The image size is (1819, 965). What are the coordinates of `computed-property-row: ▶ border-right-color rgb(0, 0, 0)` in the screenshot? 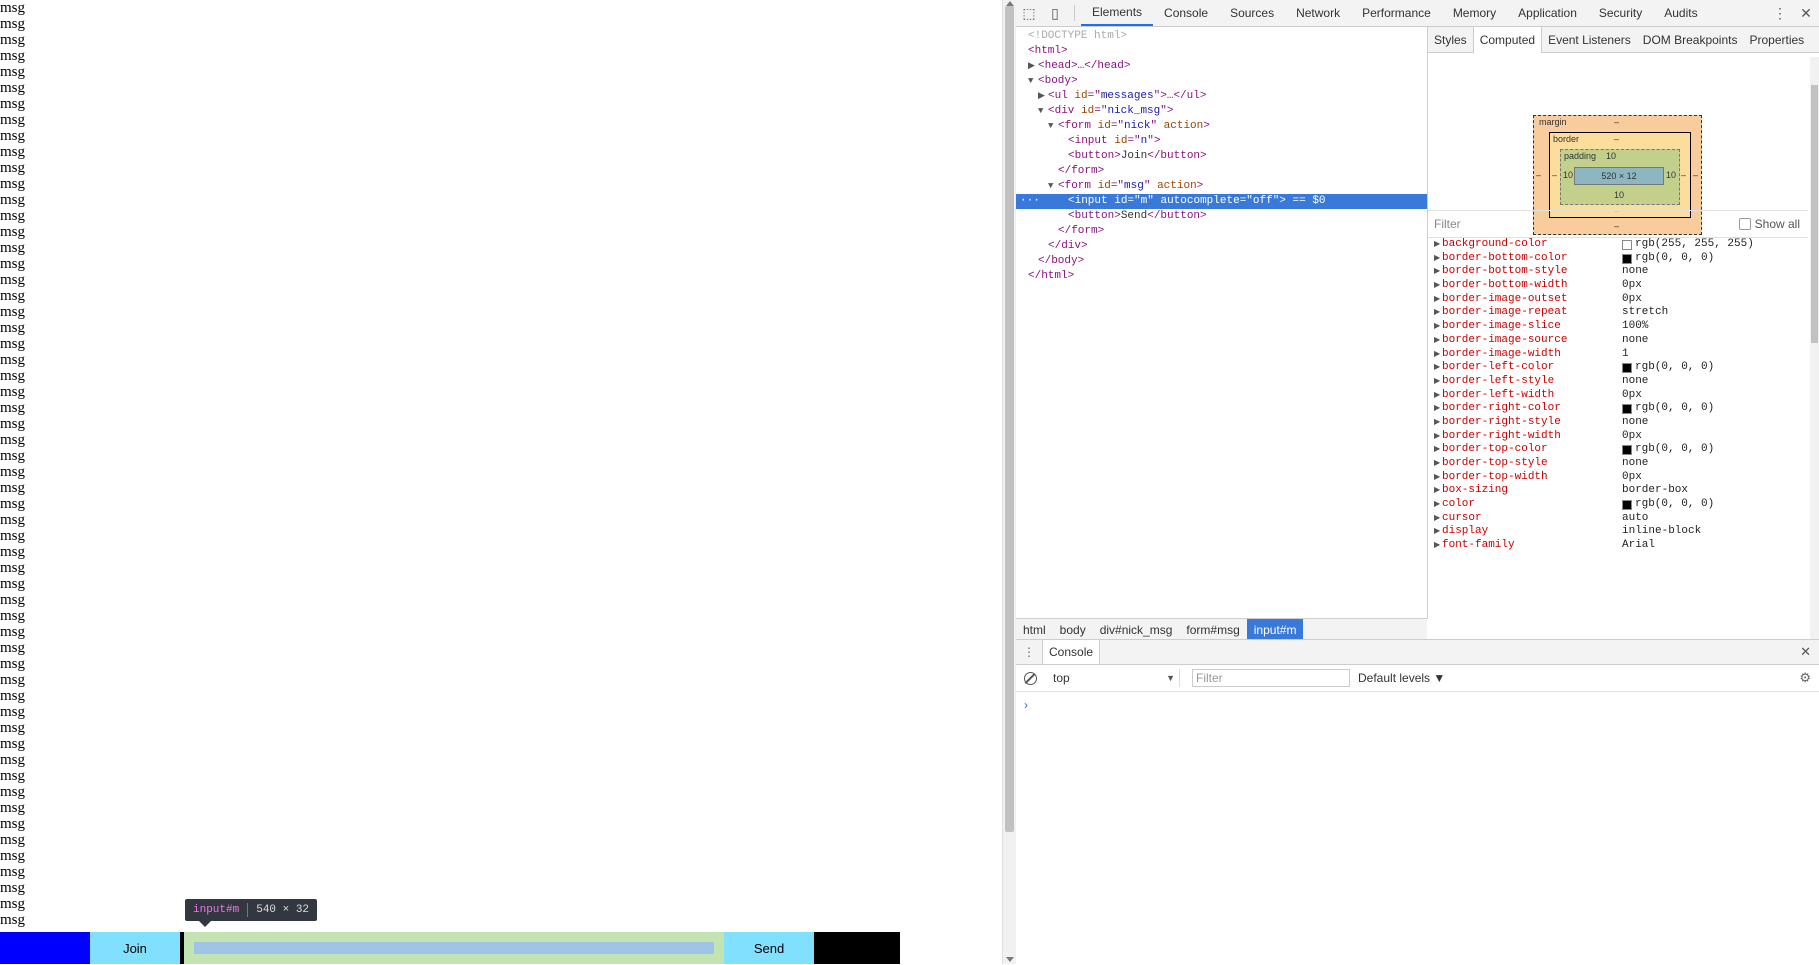 It's located at (1618, 409).